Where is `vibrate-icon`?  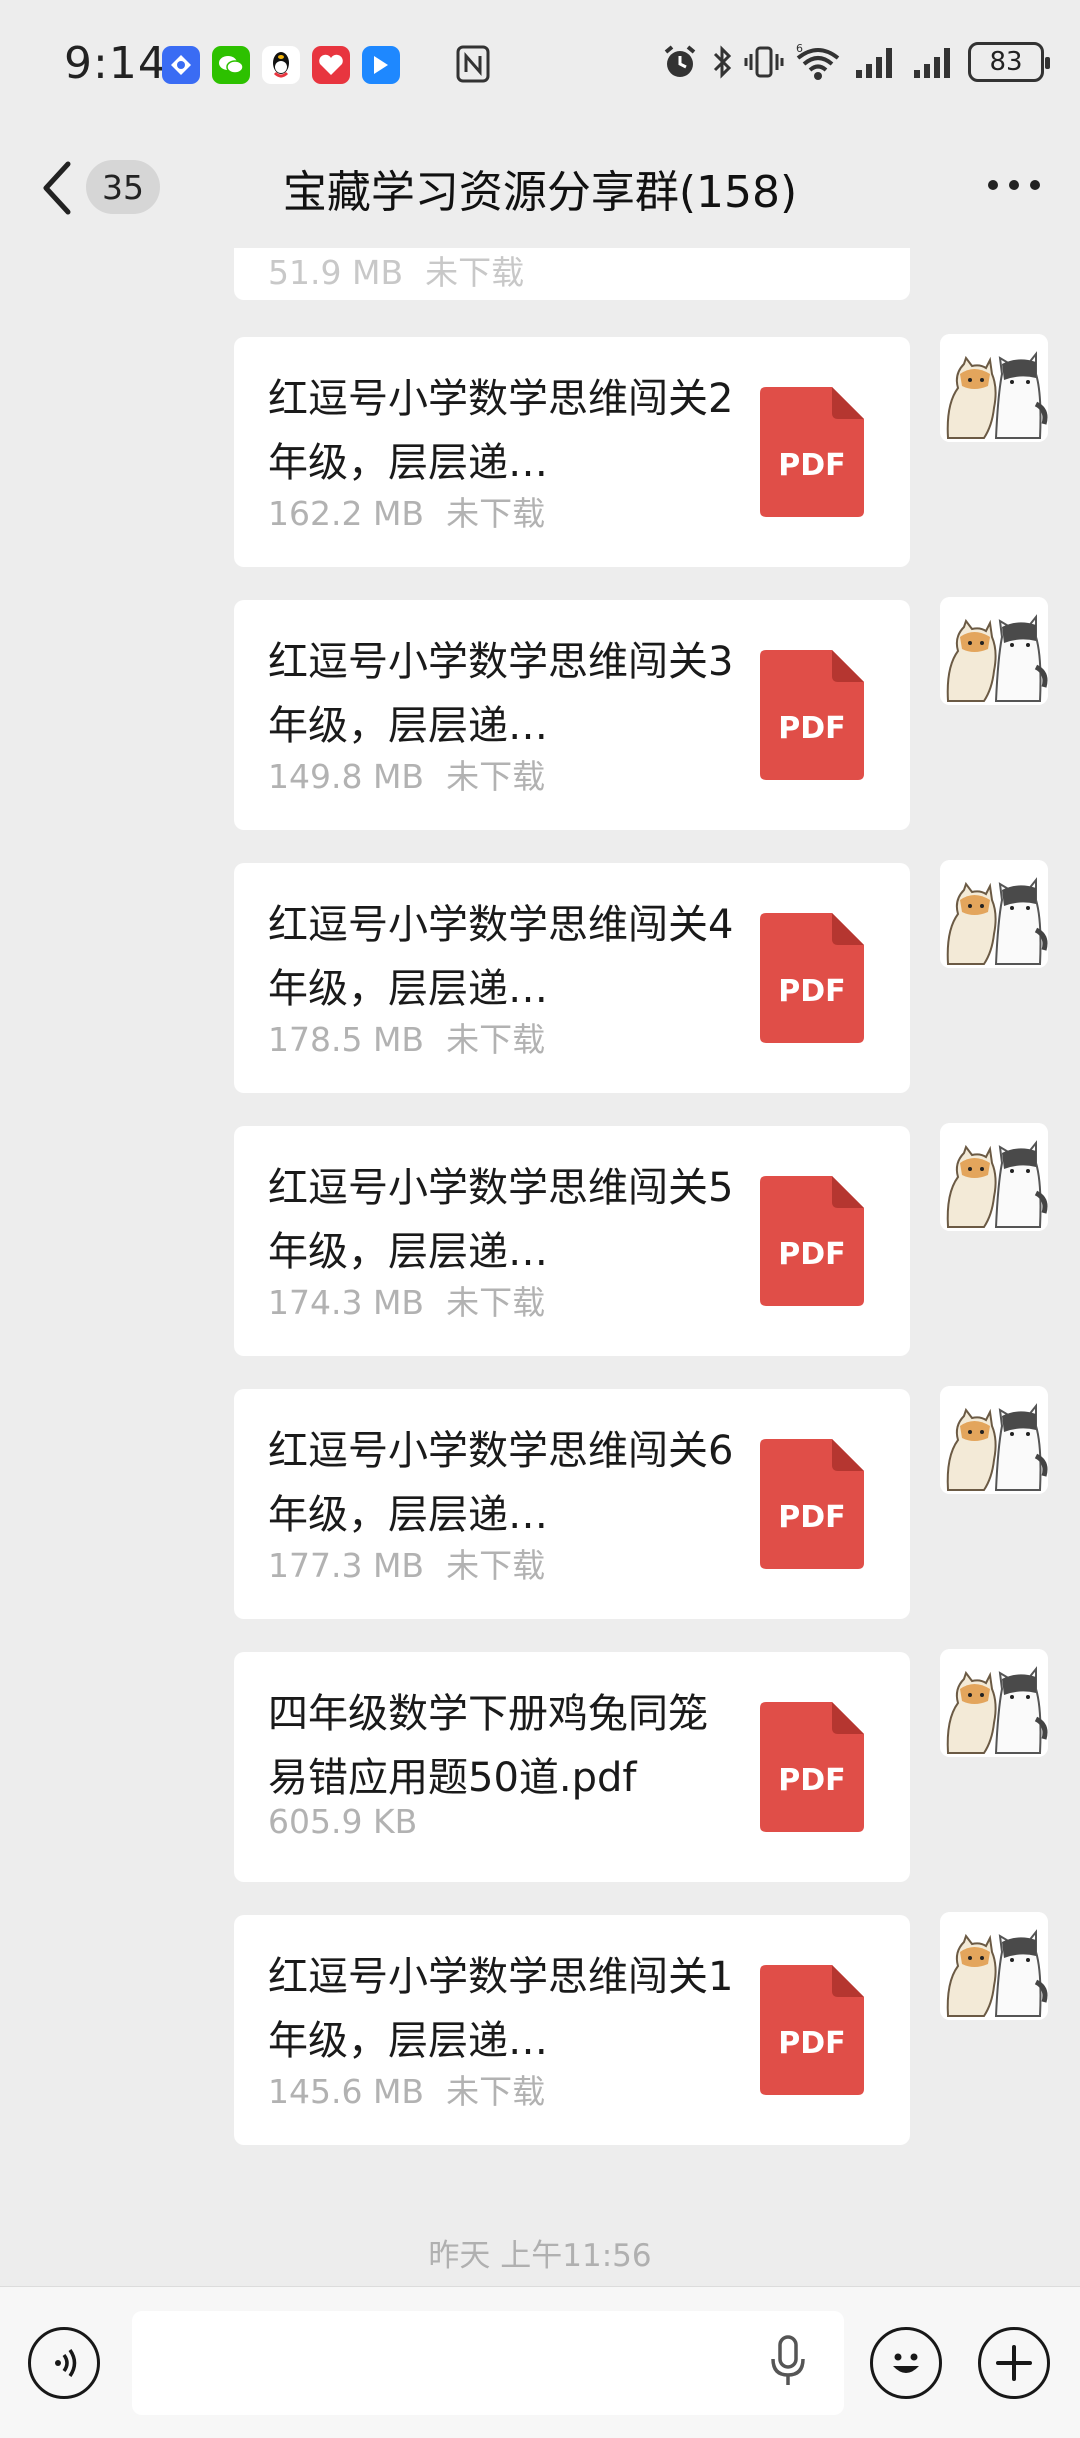
vibrate-icon is located at coordinates (764, 62).